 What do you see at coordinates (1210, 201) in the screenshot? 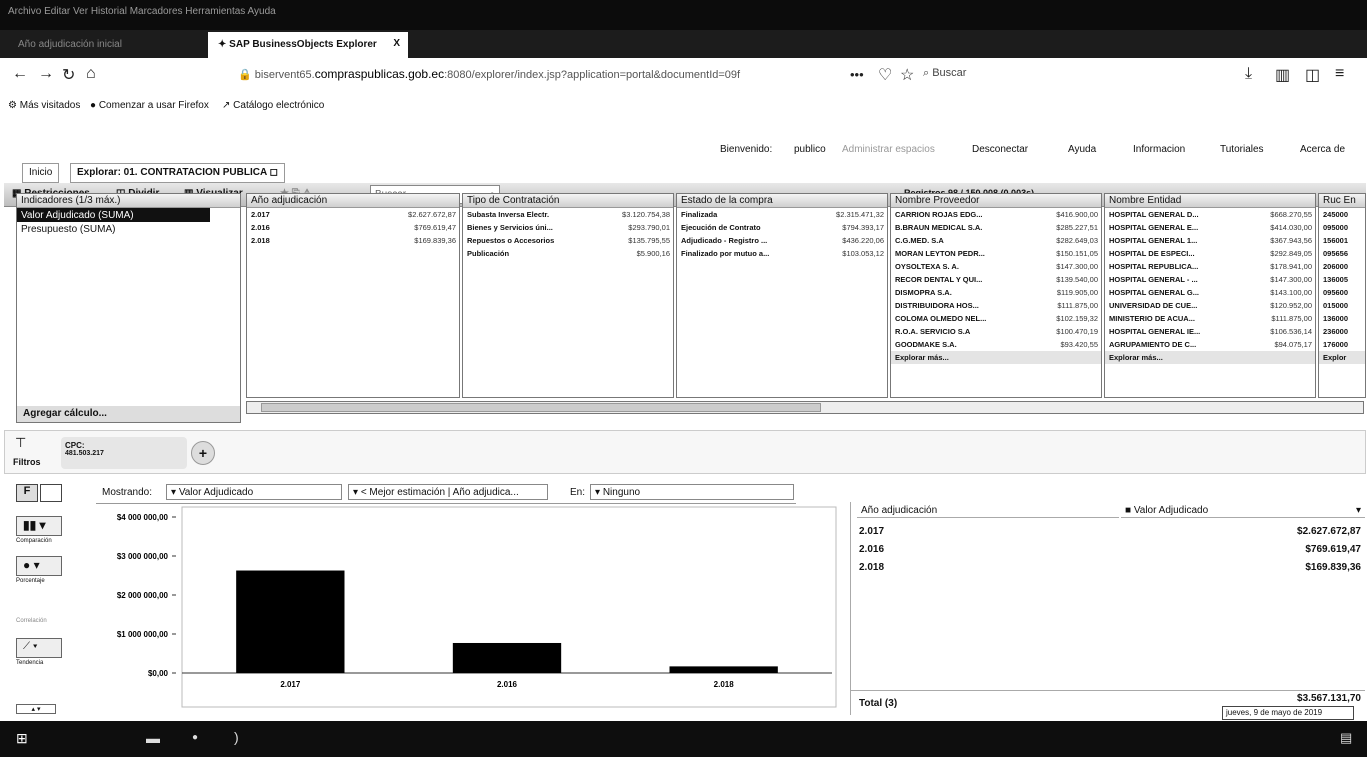
I see `facet-header: Nombre Entidad` at bounding box center [1210, 201].